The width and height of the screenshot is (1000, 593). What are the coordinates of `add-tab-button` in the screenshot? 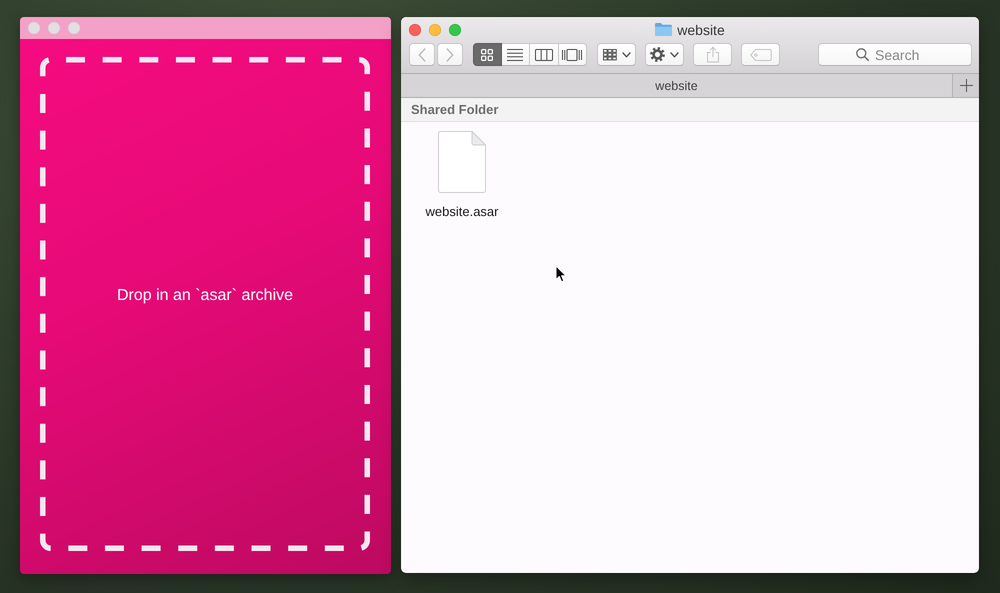 It's located at (965, 85).